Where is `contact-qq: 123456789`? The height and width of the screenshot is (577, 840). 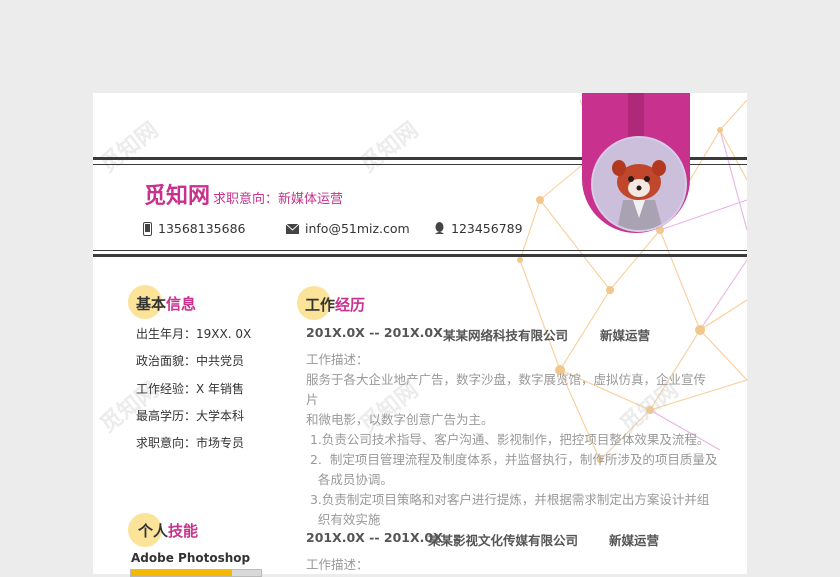
contact-qq: 123456789 is located at coordinates (478, 228).